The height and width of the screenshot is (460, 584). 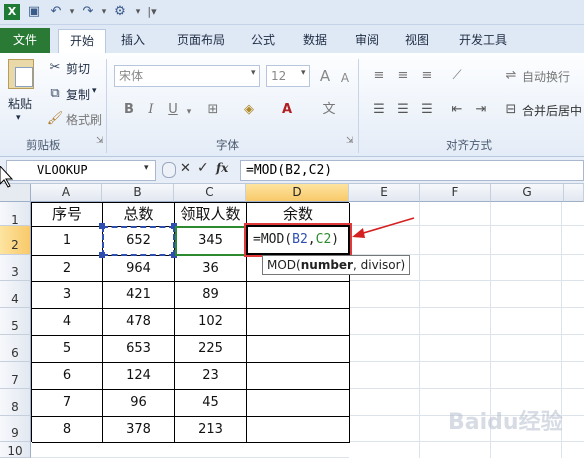 What do you see at coordinates (18, 118) in the screenshot?
I see `paste-dropdown-icon: ▾` at bounding box center [18, 118].